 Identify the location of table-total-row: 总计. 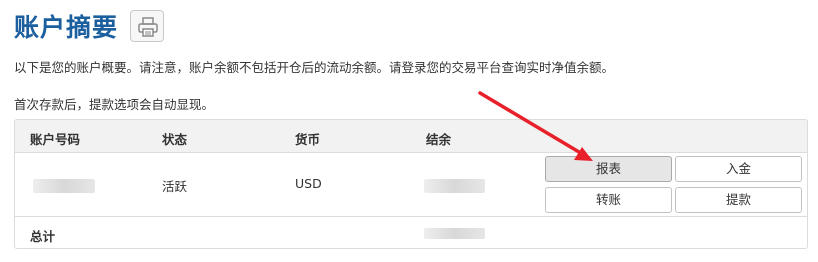
(411, 232).